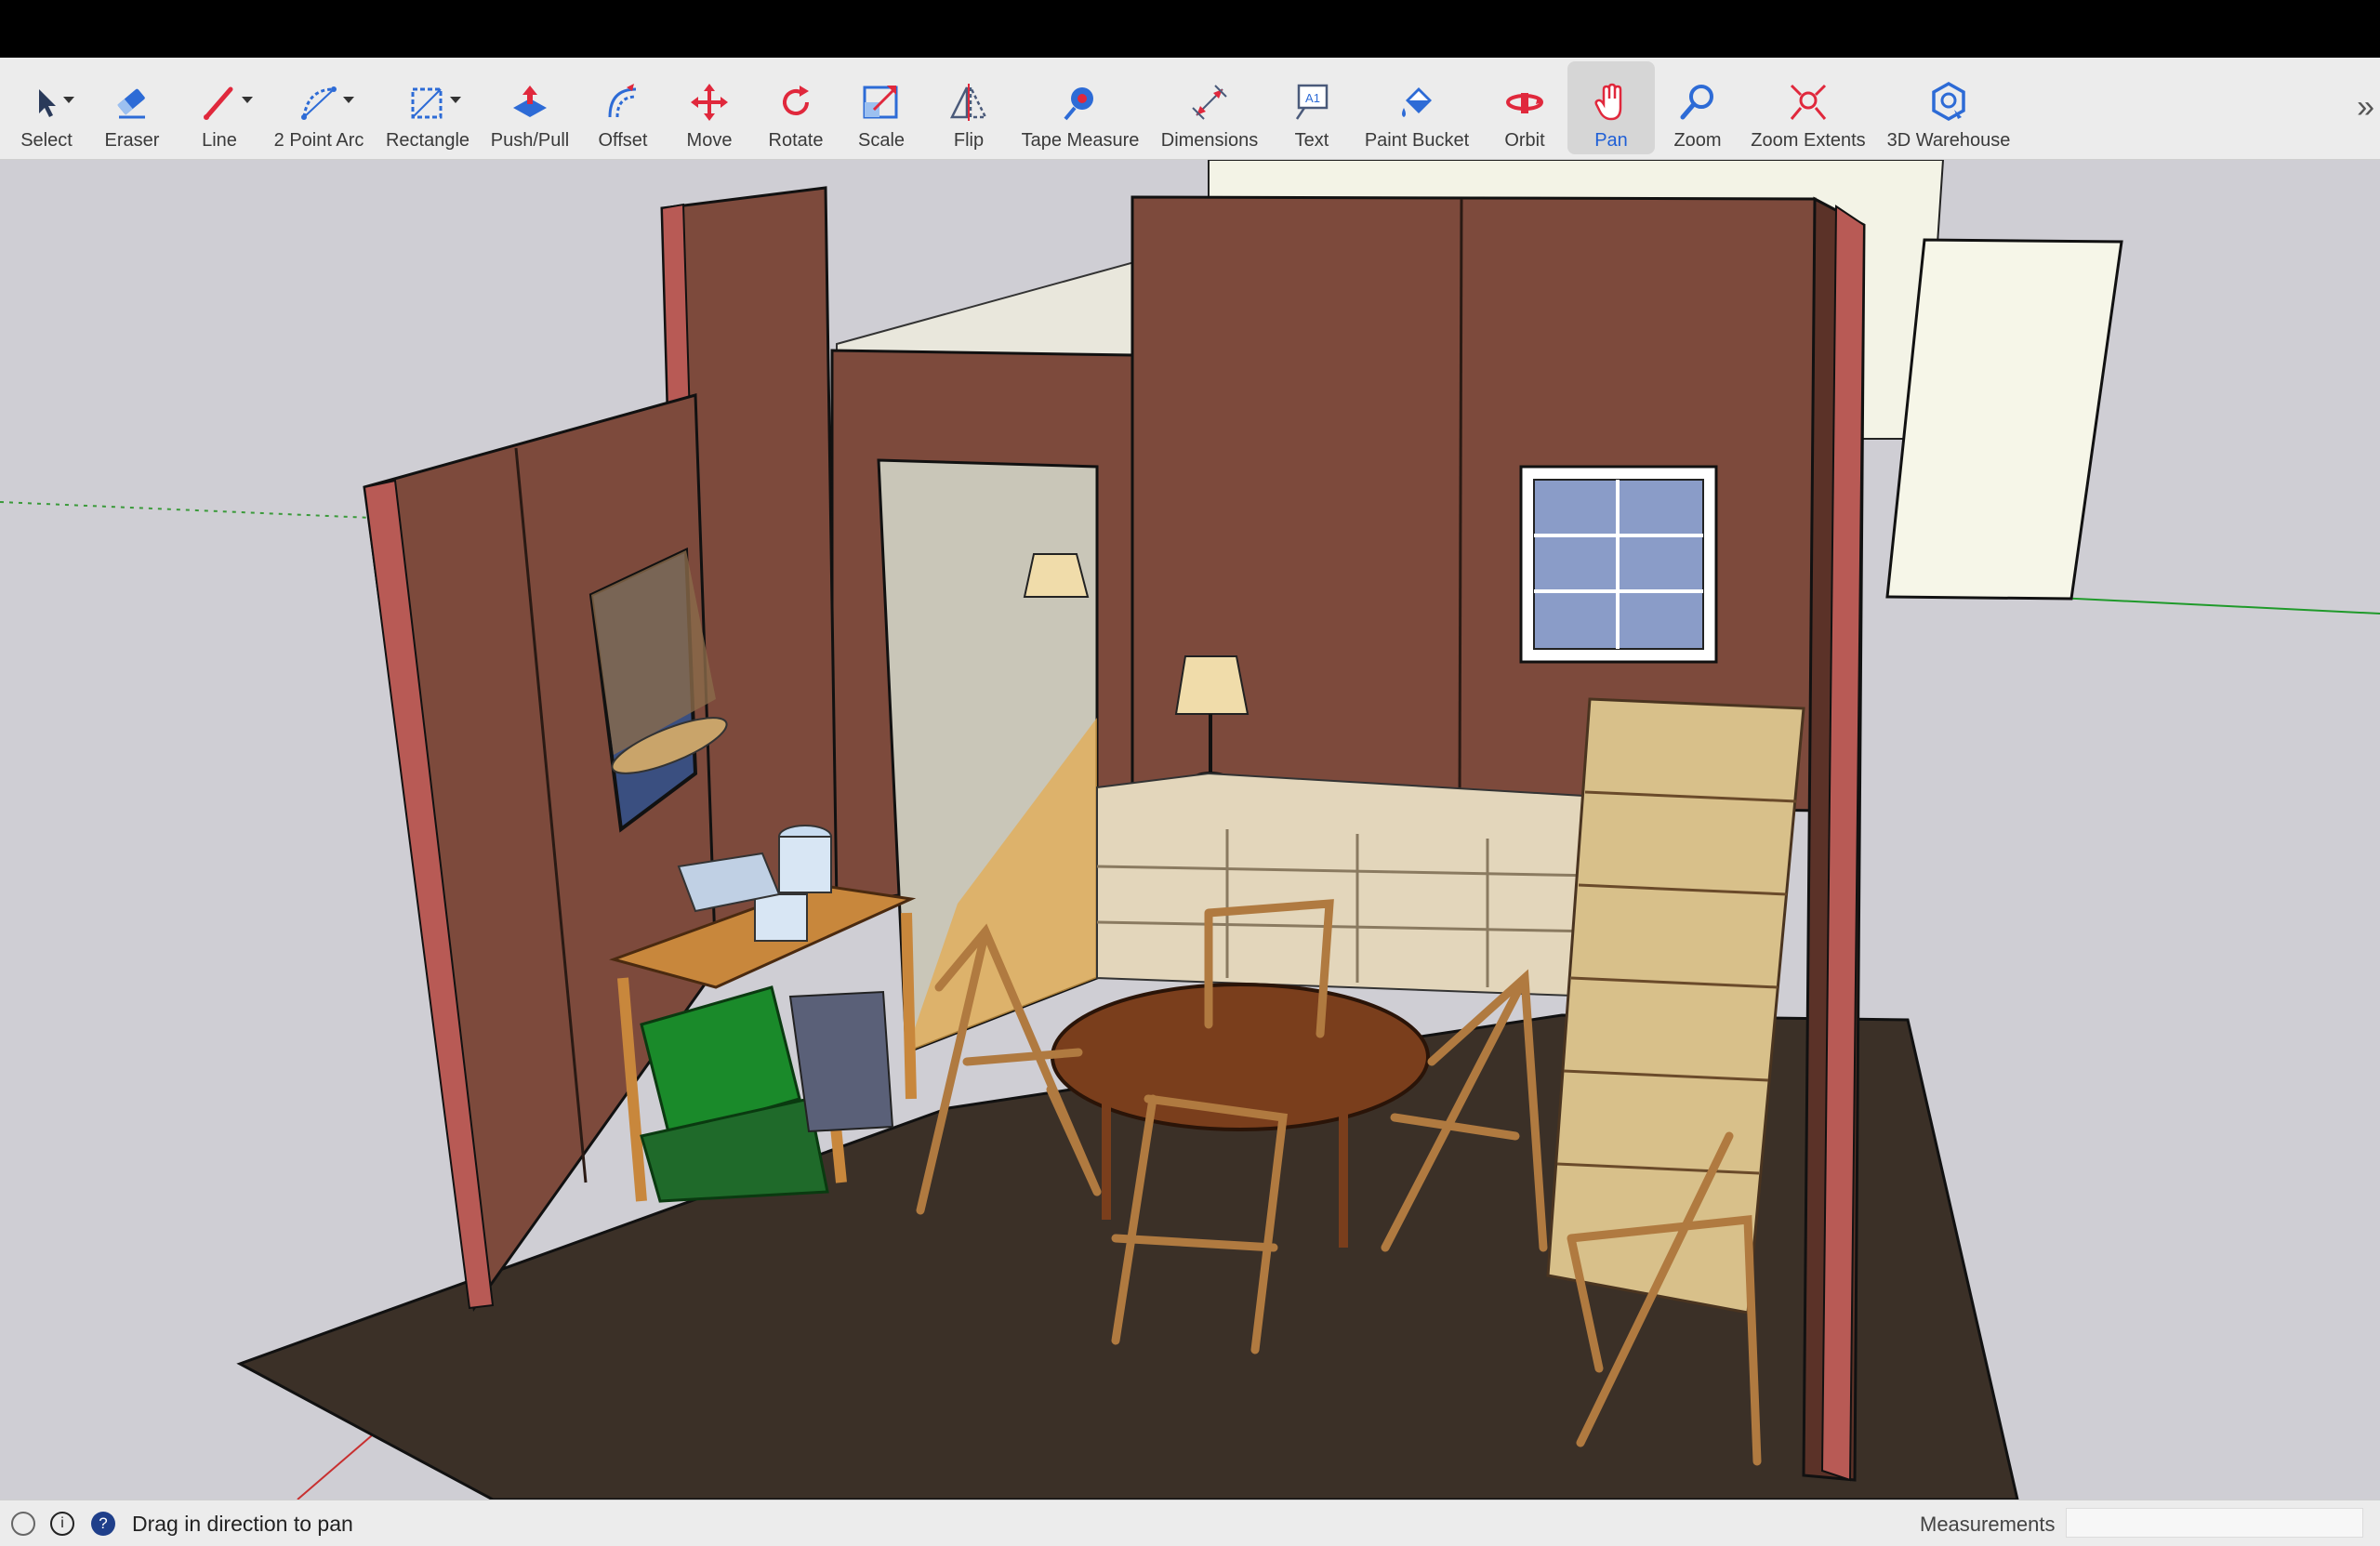 This screenshot has width=2380, height=1546. Describe the element at coordinates (1209, 140) in the screenshot. I see `tool-label: Dimensions` at that location.